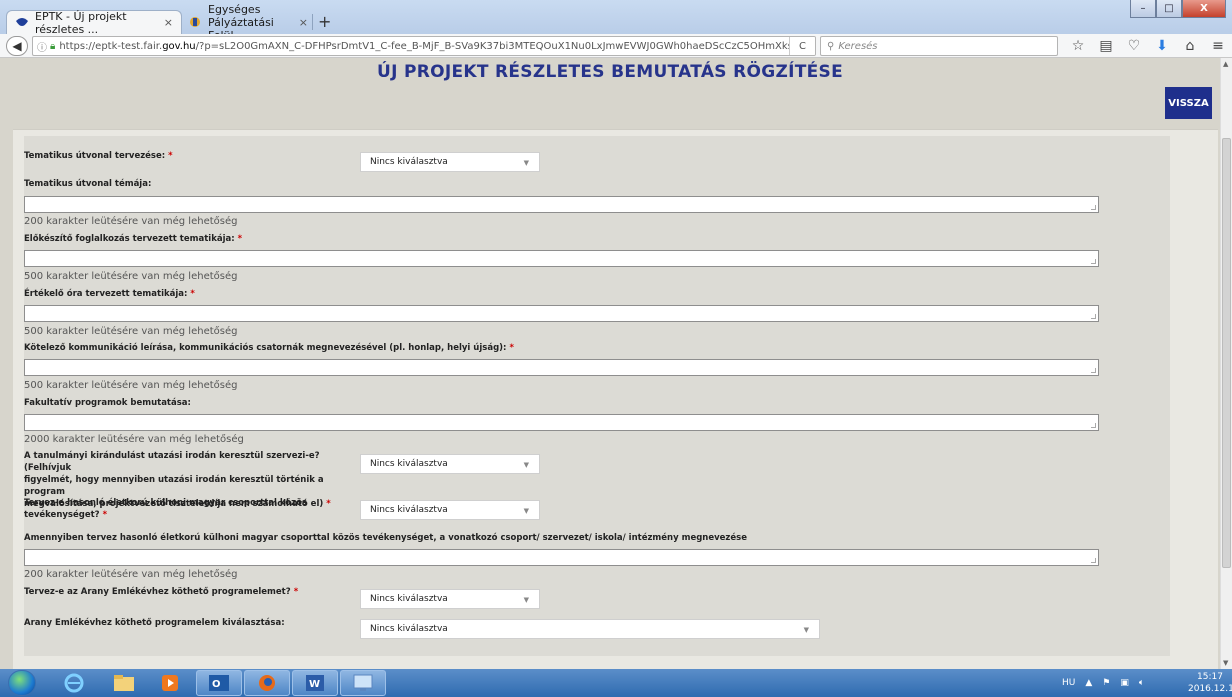  I want to click on minimize-button: –, so click(1143, 9).